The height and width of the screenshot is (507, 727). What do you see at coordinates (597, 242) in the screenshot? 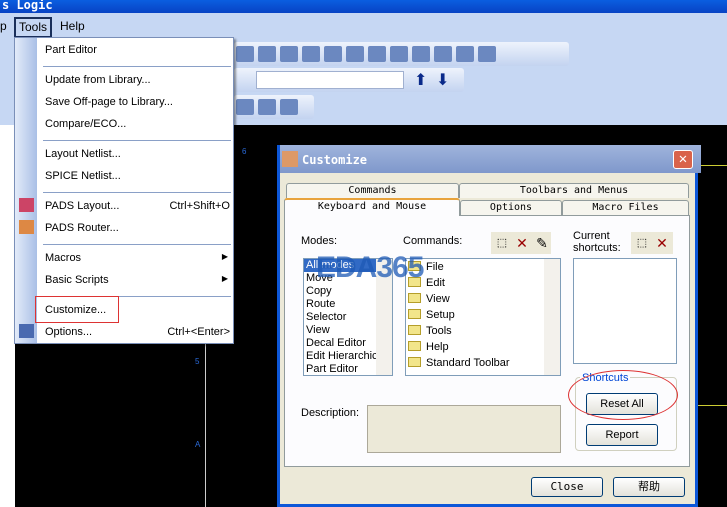
I see `current-shortcuts-label: Current shortcuts:` at bounding box center [597, 242].